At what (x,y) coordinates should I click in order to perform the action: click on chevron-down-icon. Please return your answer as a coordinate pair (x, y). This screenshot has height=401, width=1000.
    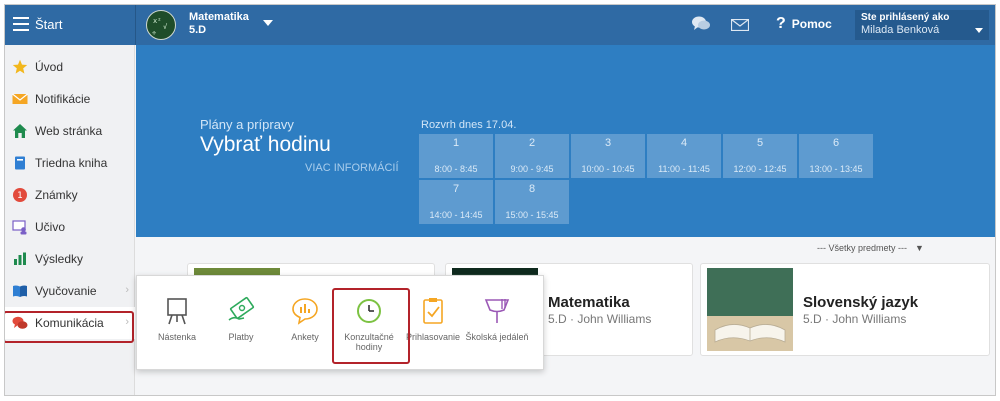
    Looking at the image, I should click on (268, 23).